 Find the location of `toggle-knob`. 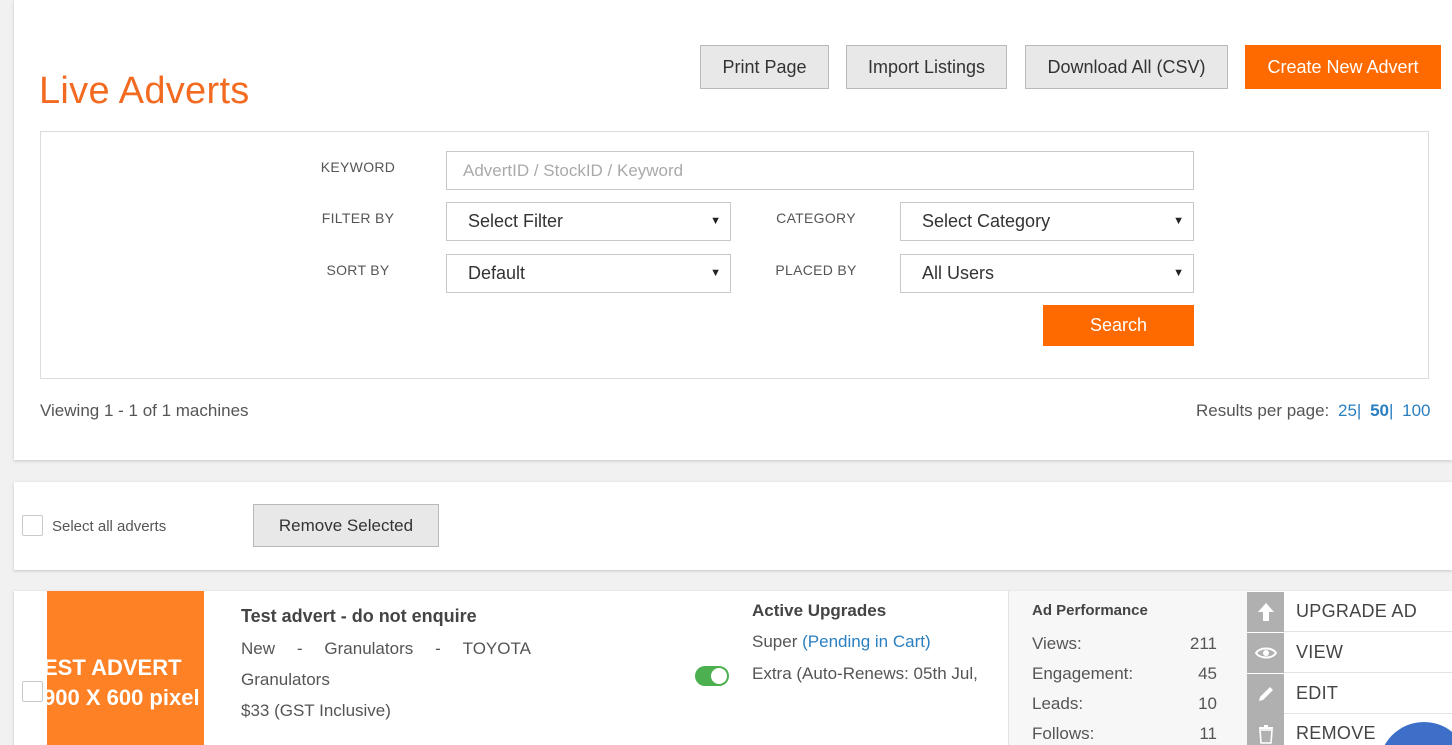

toggle-knob is located at coordinates (719, 676).